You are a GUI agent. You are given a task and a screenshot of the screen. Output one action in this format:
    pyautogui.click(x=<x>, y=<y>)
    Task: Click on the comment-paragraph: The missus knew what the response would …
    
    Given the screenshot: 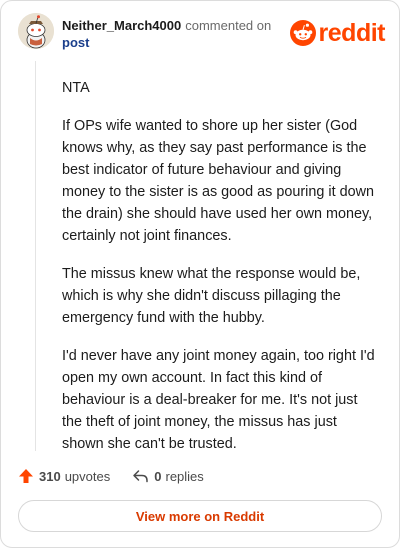 What is the action you would take?
    pyautogui.click(x=211, y=296)
    